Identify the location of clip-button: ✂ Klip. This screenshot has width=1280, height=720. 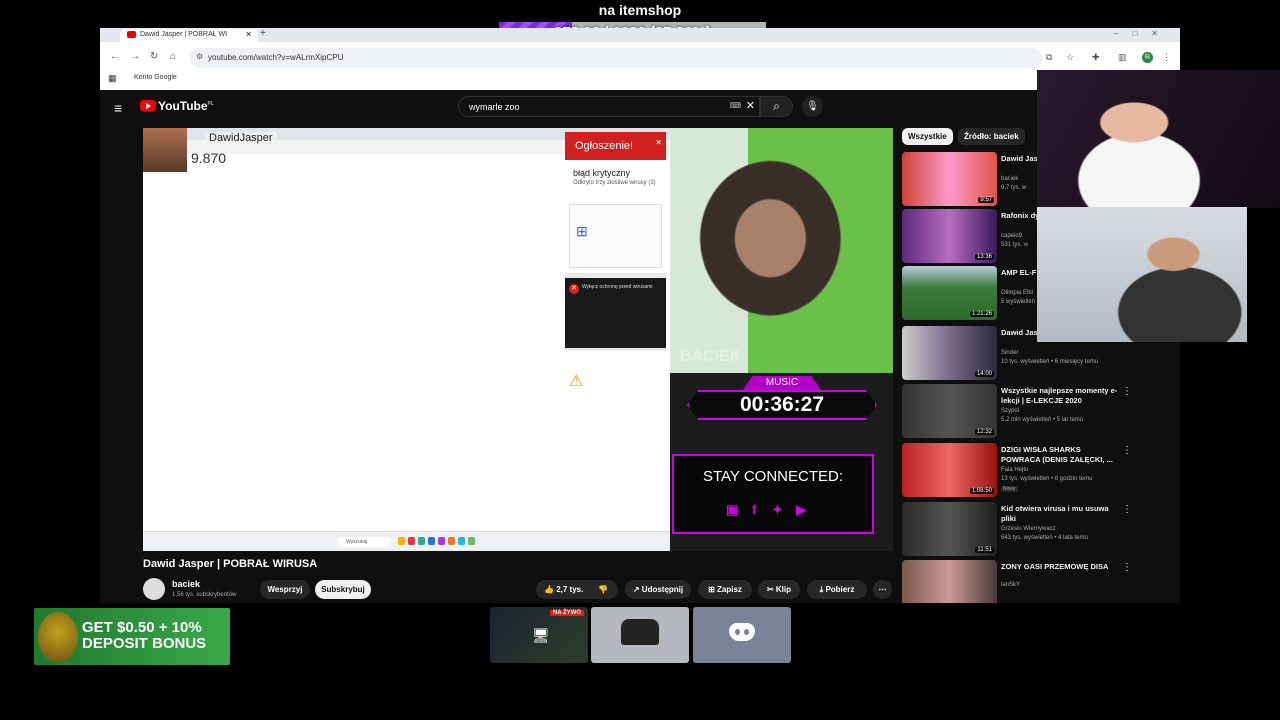
(779, 589).